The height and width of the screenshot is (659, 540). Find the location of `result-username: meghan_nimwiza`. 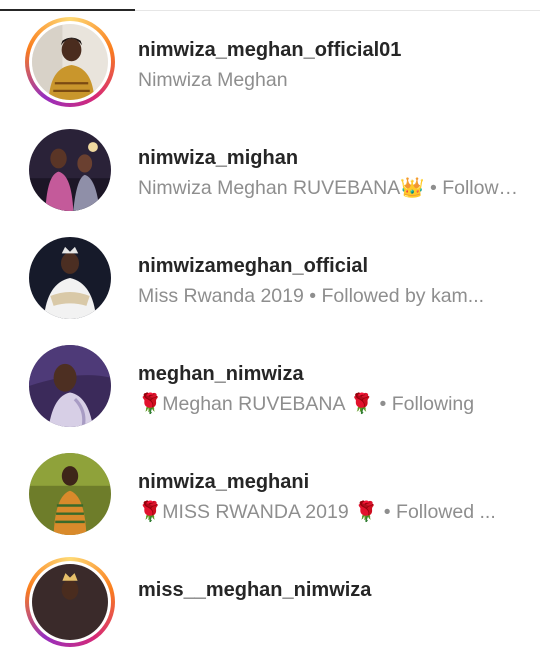

result-username: meghan_nimwiza is located at coordinates (221, 374).